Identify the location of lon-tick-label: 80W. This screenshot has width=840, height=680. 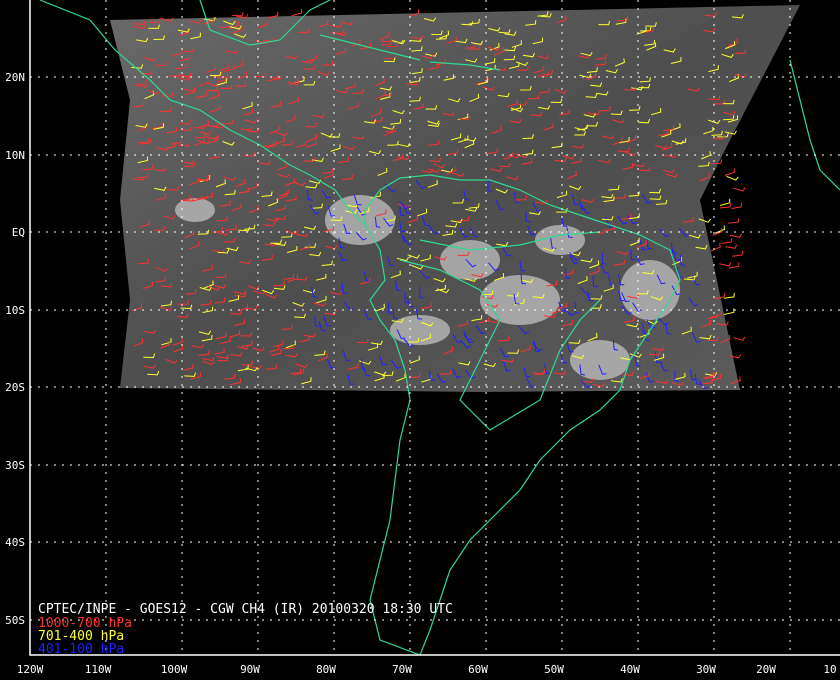
(326, 669).